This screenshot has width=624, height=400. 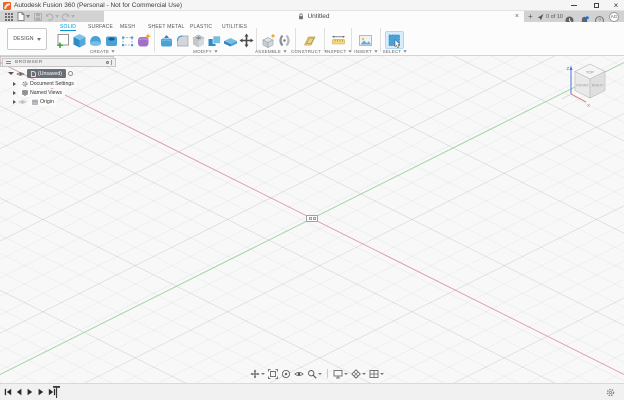 What do you see at coordinates (79, 40) in the screenshot?
I see `extrude-button` at bounding box center [79, 40].